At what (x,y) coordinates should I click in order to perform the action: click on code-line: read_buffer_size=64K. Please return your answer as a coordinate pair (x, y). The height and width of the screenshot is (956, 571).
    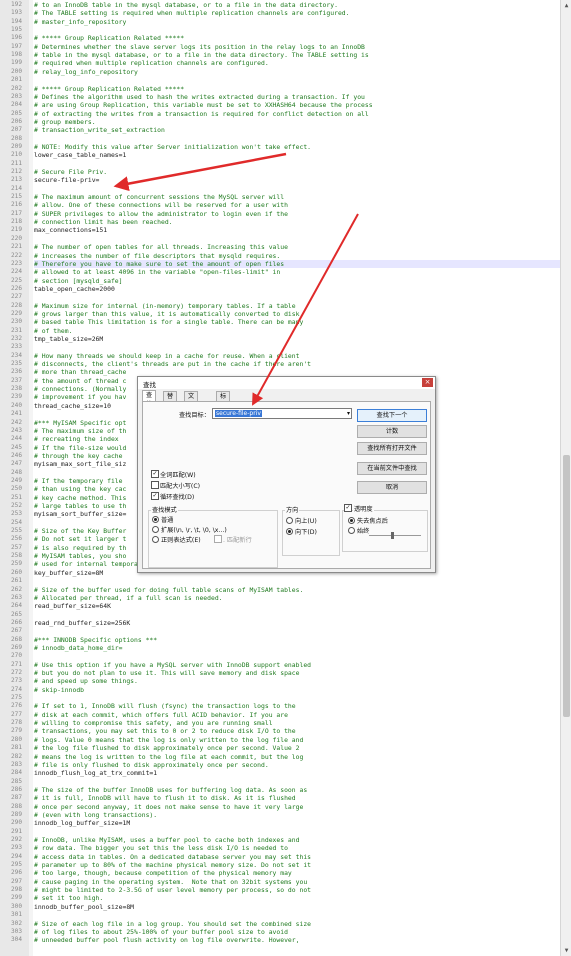
    Looking at the image, I should click on (297, 606).